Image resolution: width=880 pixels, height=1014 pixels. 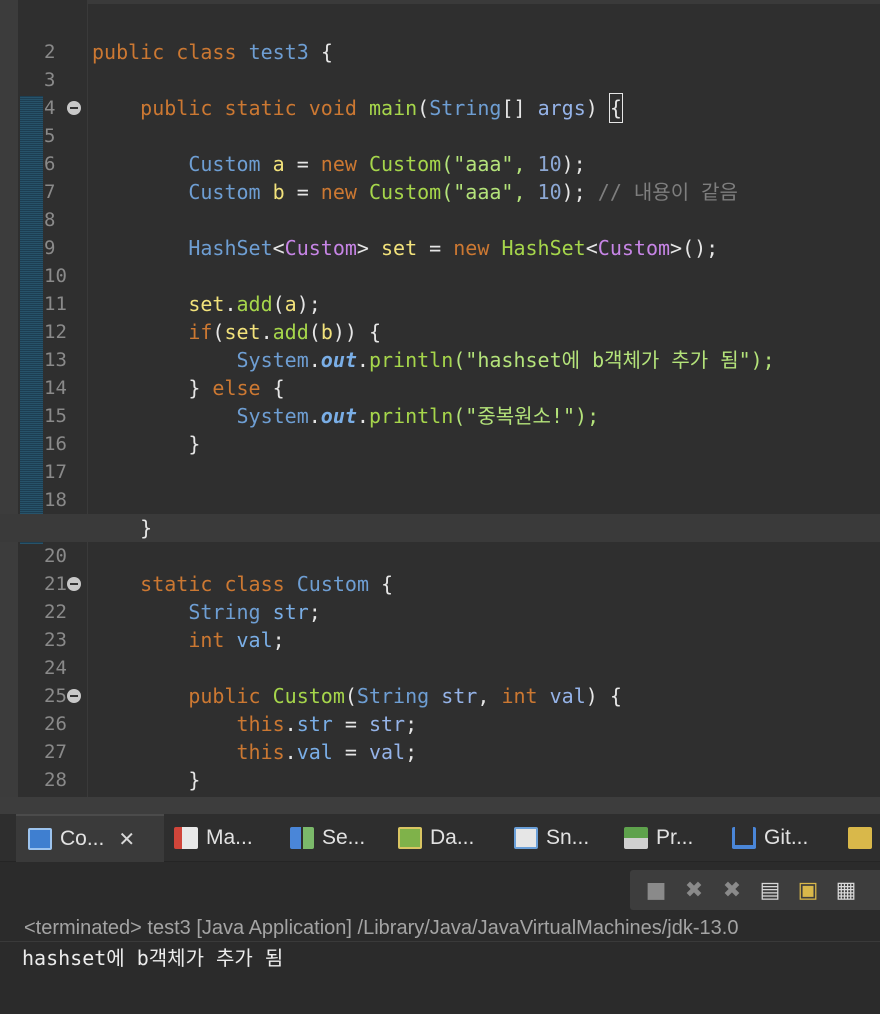 I want to click on code-line: 23 String str;, so click(x=440, y=624).